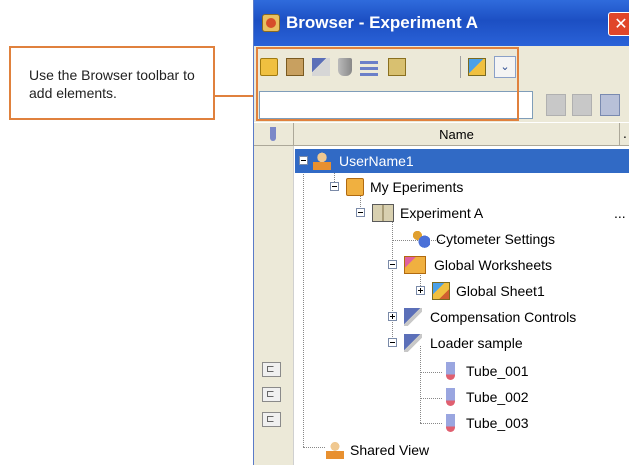 Image resolution: width=629 pixels, height=465 pixels. Describe the element at coordinates (457, 134) in the screenshot. I see `name-column-header: Name` at that location.